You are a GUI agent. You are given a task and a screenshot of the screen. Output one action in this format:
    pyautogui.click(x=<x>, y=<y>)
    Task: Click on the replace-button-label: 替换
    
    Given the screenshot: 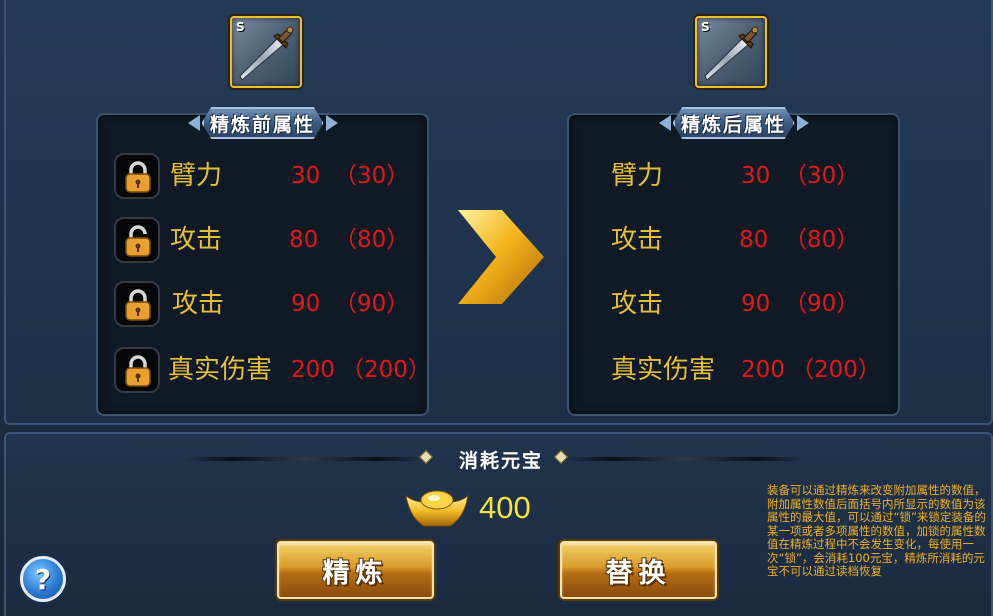 What is the action you would take?
    pyautogui.click(x=638, y=573)
    